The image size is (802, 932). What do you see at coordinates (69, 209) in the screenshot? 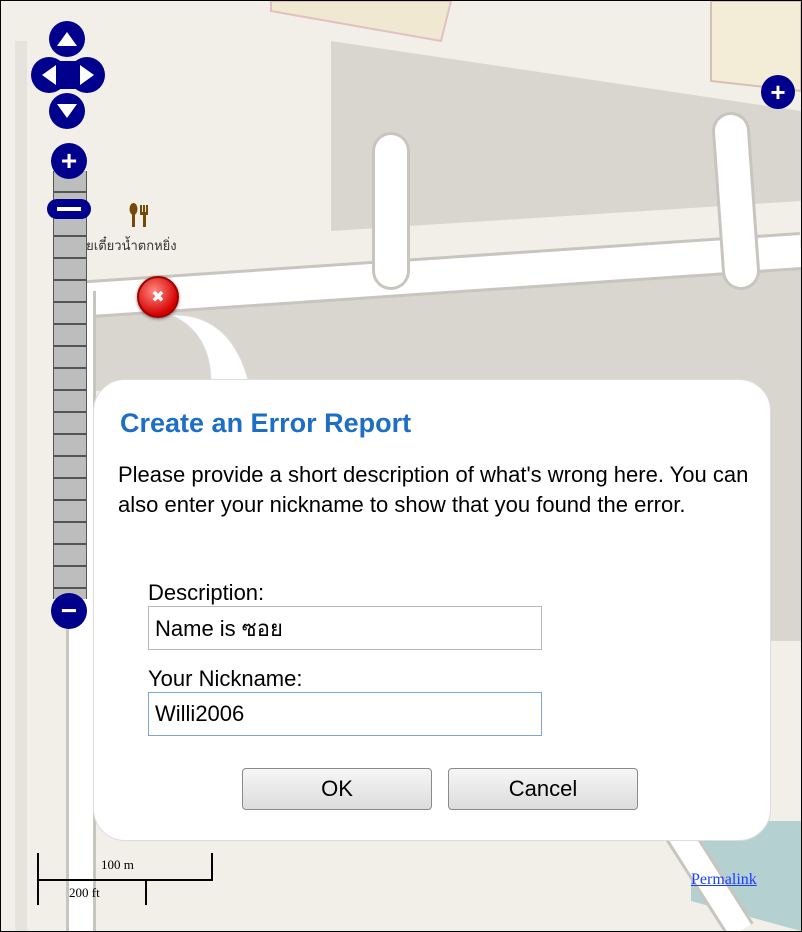
I see `zoom-slider-handle` at bounding box center [69, 209].